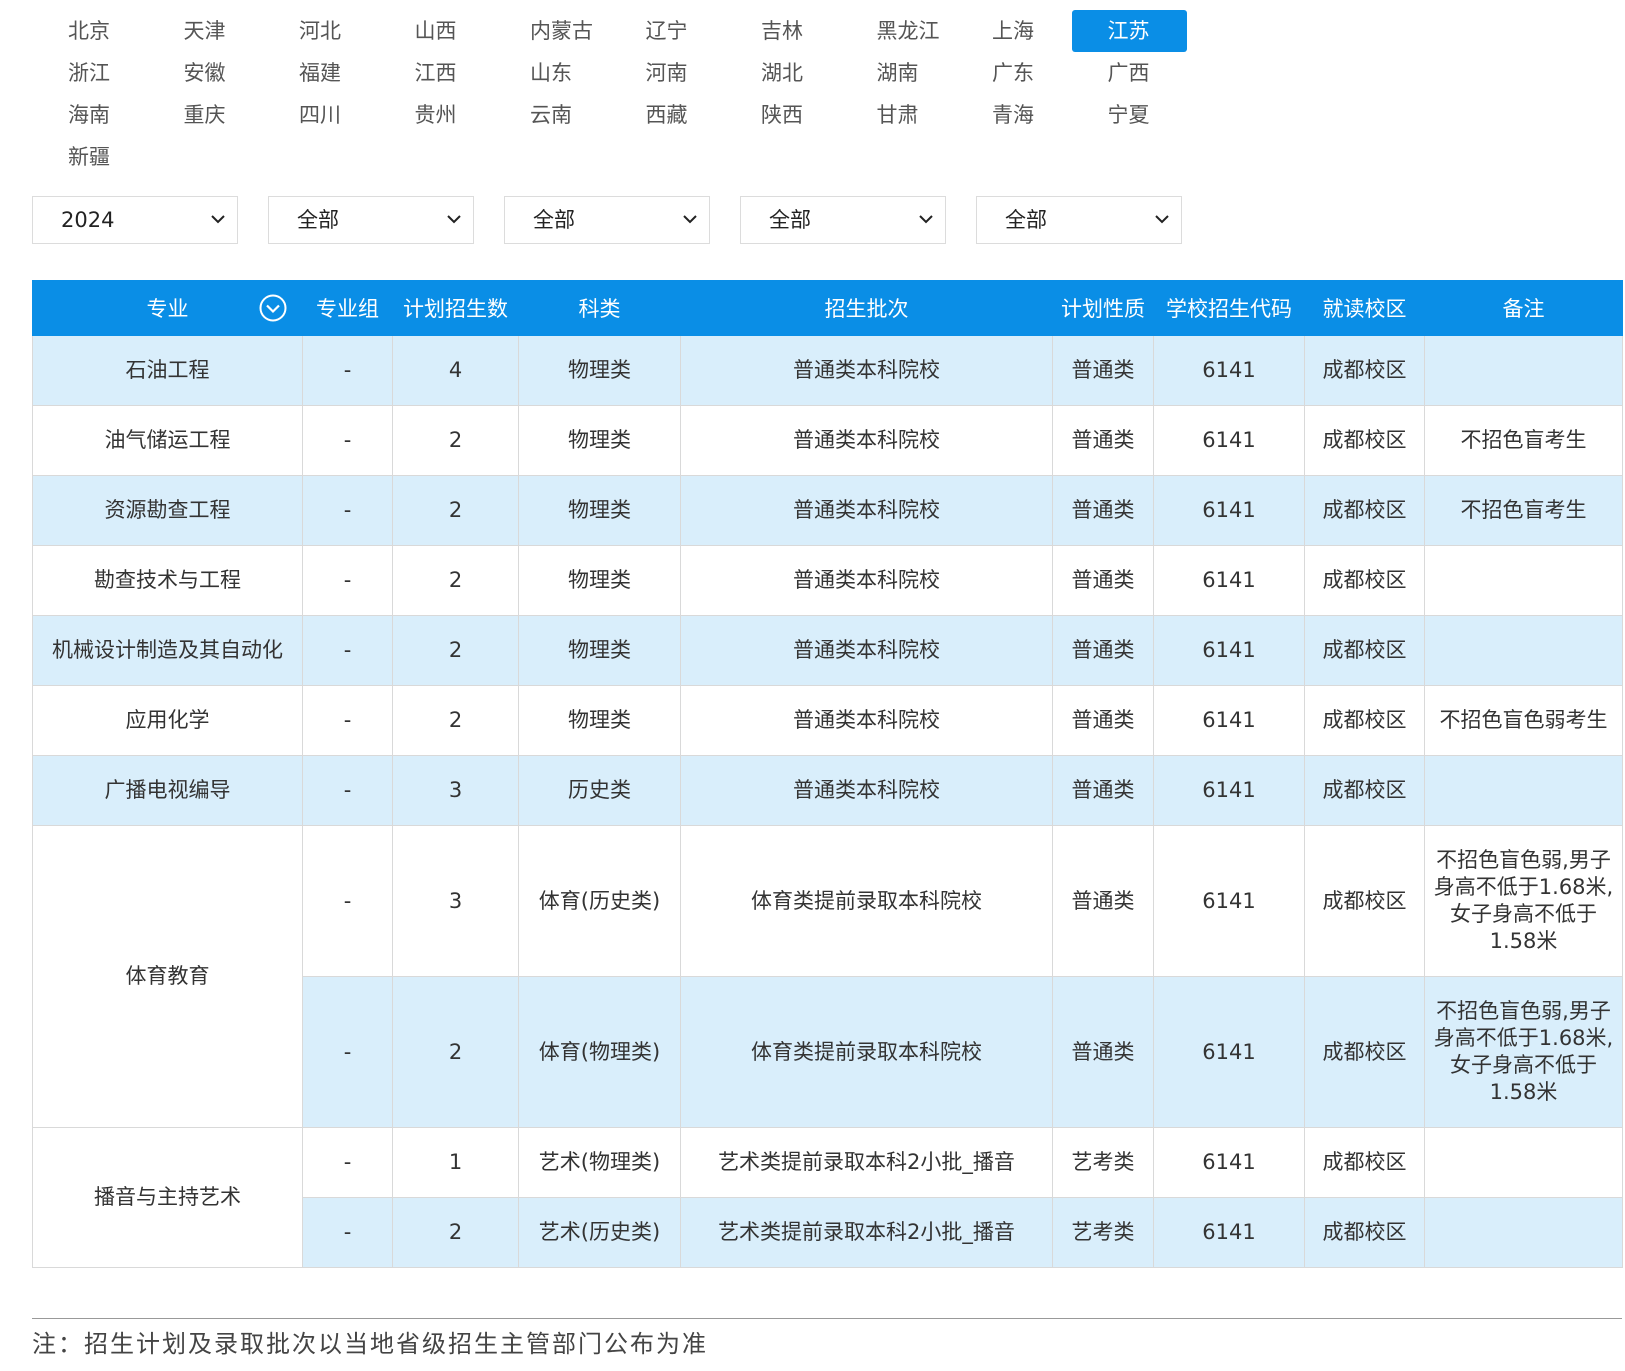  What do you see at coordinates (347, 308) in the screenshot?
I see `header-group: 专业组` at bounding box center [347, 308].